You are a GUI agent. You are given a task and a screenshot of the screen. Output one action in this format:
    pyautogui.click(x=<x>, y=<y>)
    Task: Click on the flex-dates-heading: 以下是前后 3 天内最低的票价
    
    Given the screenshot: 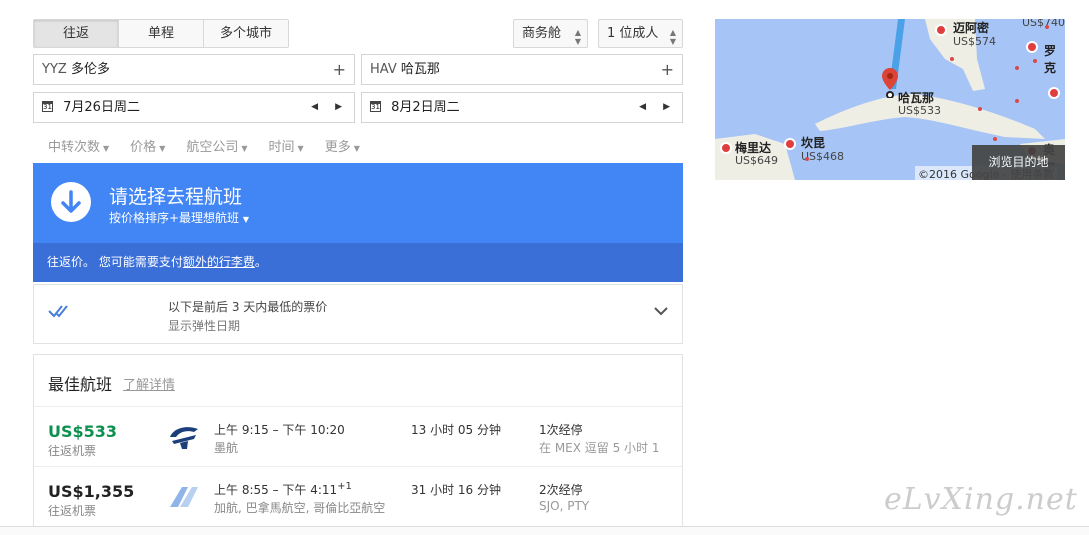 What is the action you would take?
    pyautogui.click(x=248, y=307)
    